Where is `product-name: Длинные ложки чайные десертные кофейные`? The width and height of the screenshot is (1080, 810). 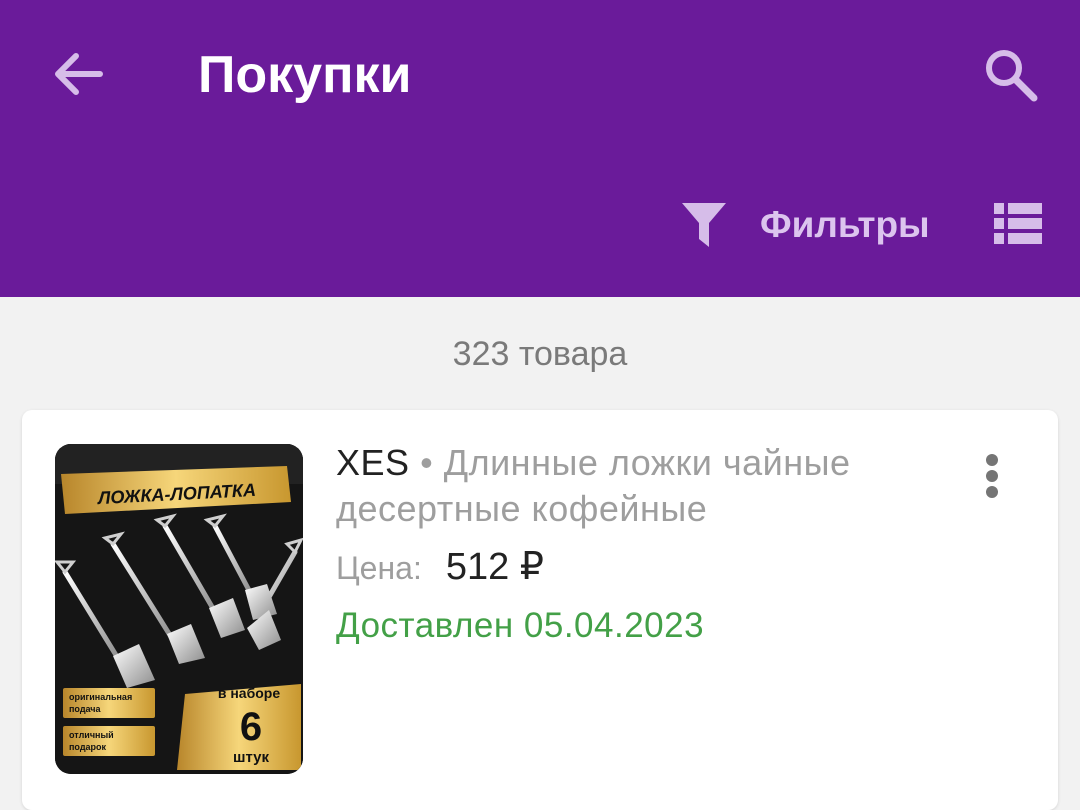 product-name: Длинные ложки чайные десертные кофейные is located at coordinates (593, 485).